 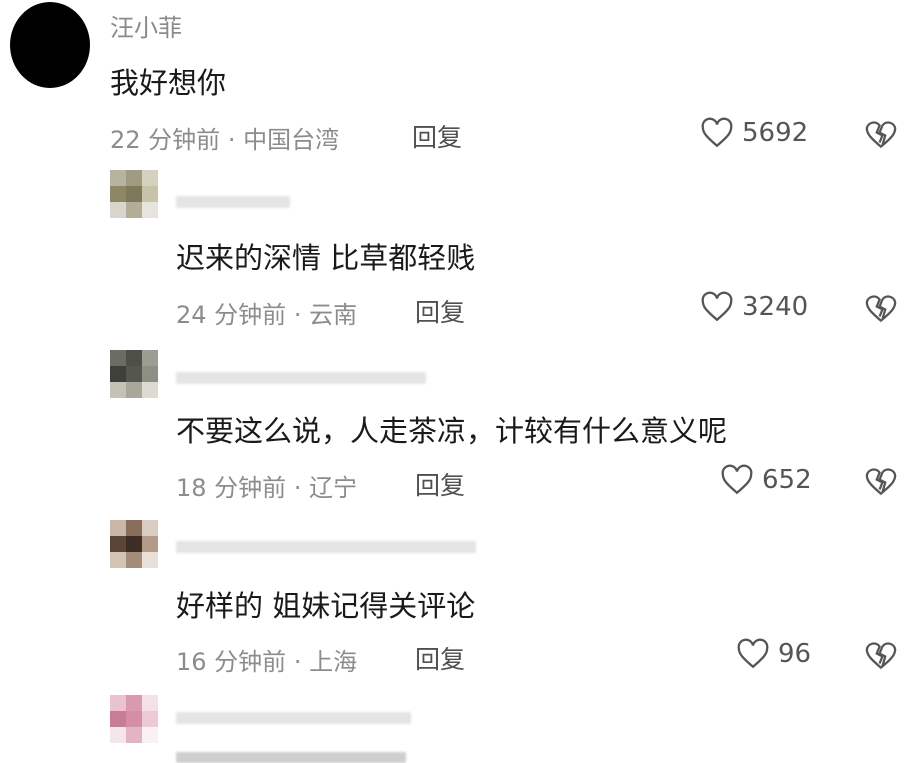 What do you see at coordinates (291, 140) in the screenshot?
I see `comment-location: 中国台湾` at bounding box center [291, 140].